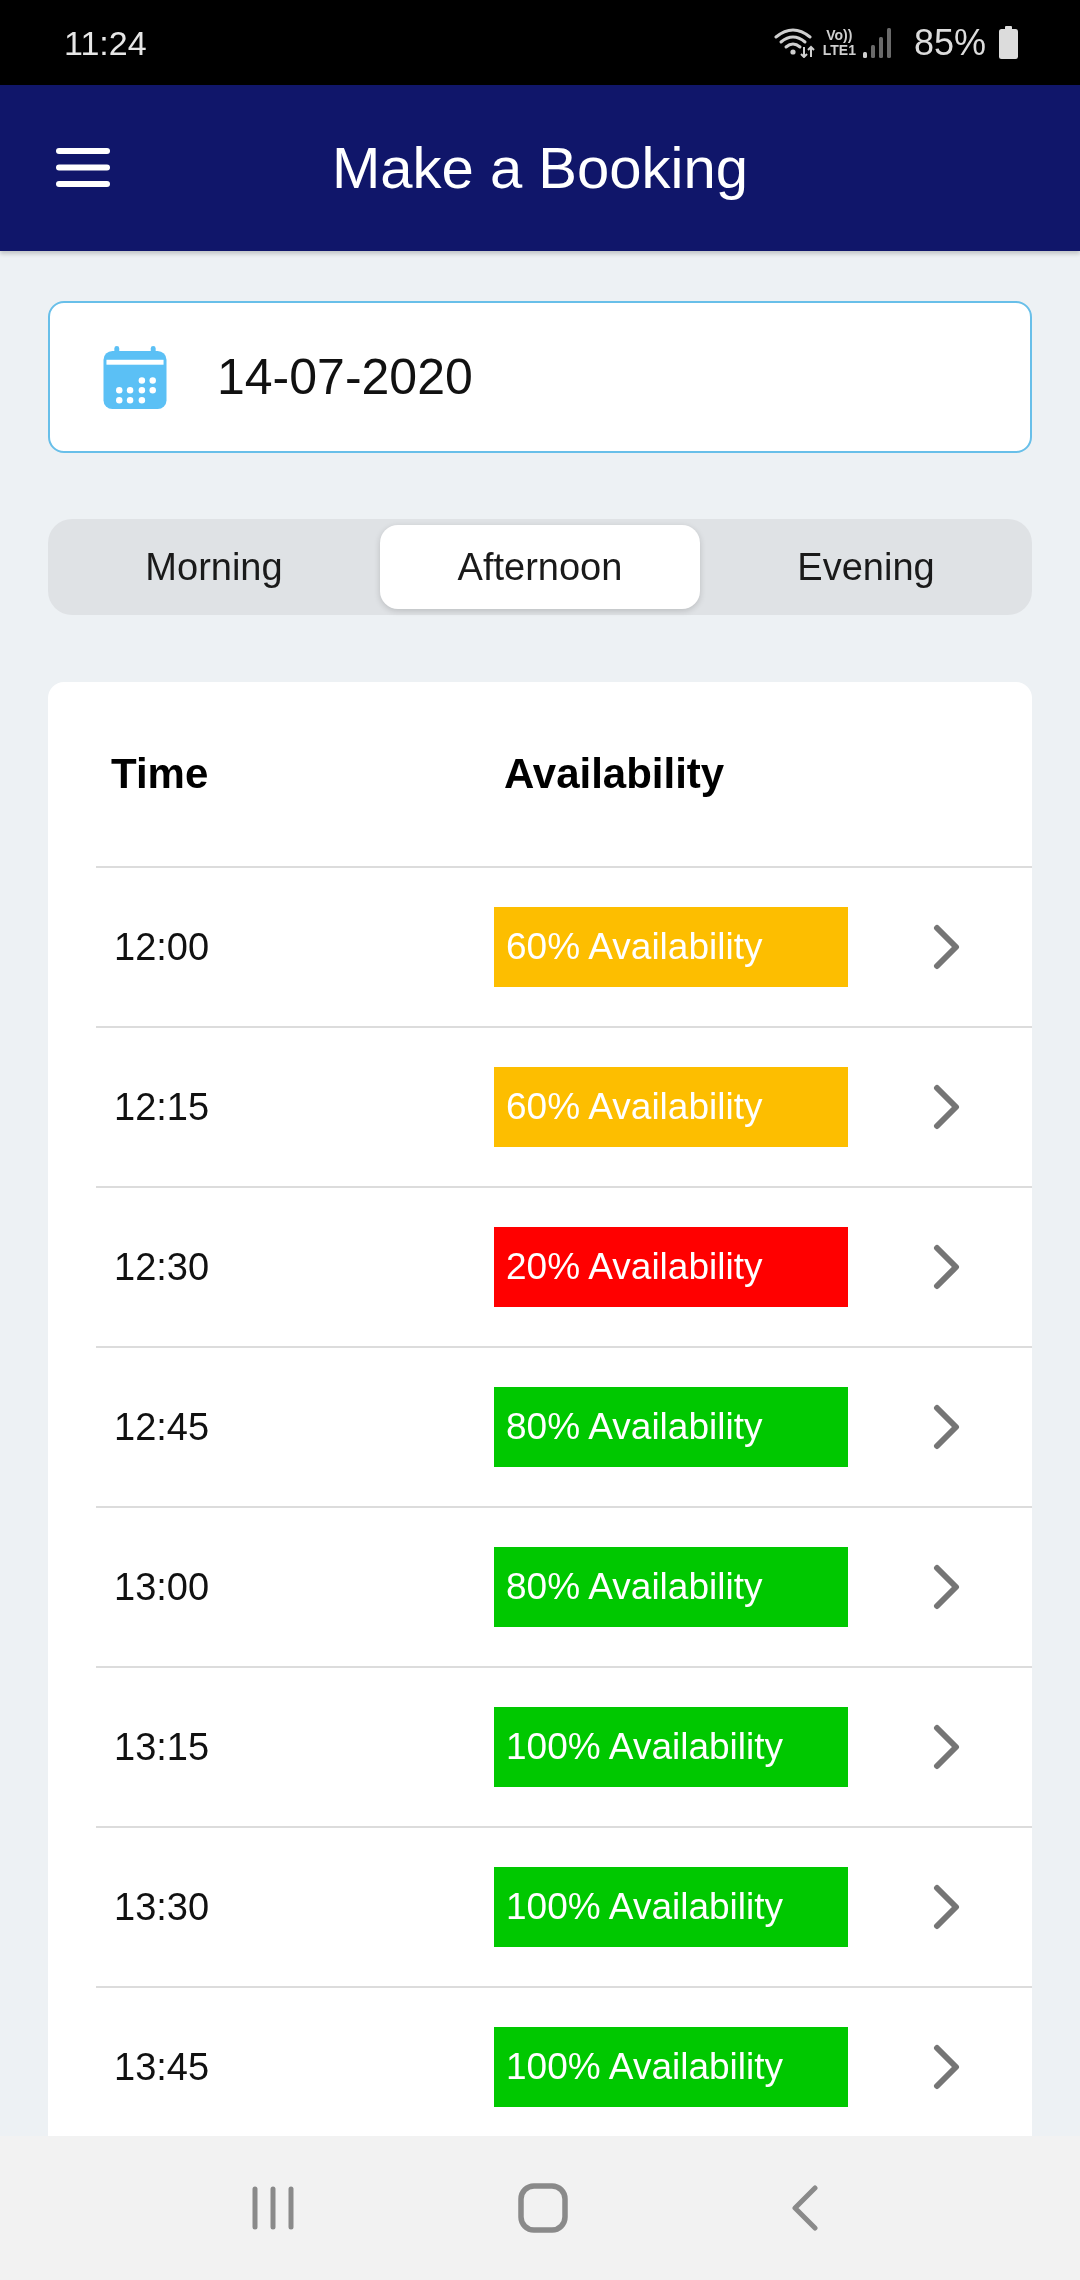 Image resolution: width=1080 pixels, height=2280 pixels. I want to click on tab: Morning, so click(214, 567).